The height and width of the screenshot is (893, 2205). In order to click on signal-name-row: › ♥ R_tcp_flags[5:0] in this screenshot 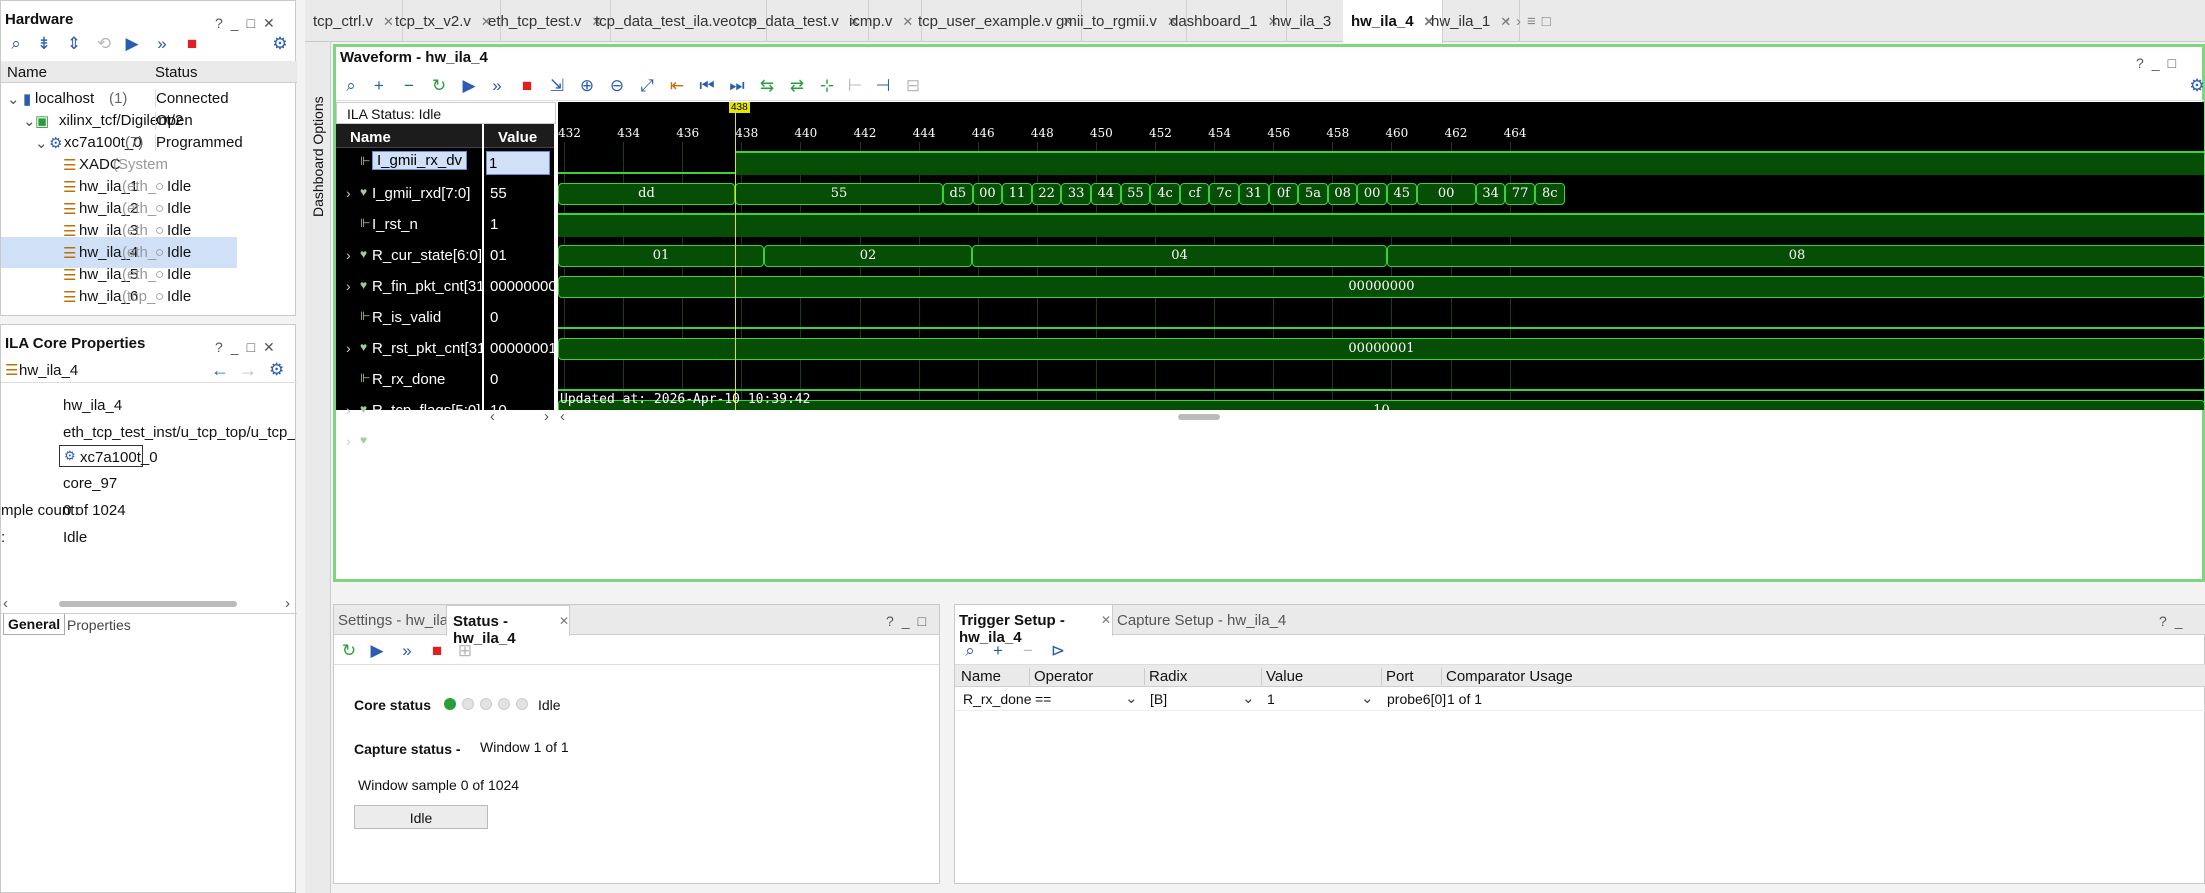, I will do `click(409, 411)`.